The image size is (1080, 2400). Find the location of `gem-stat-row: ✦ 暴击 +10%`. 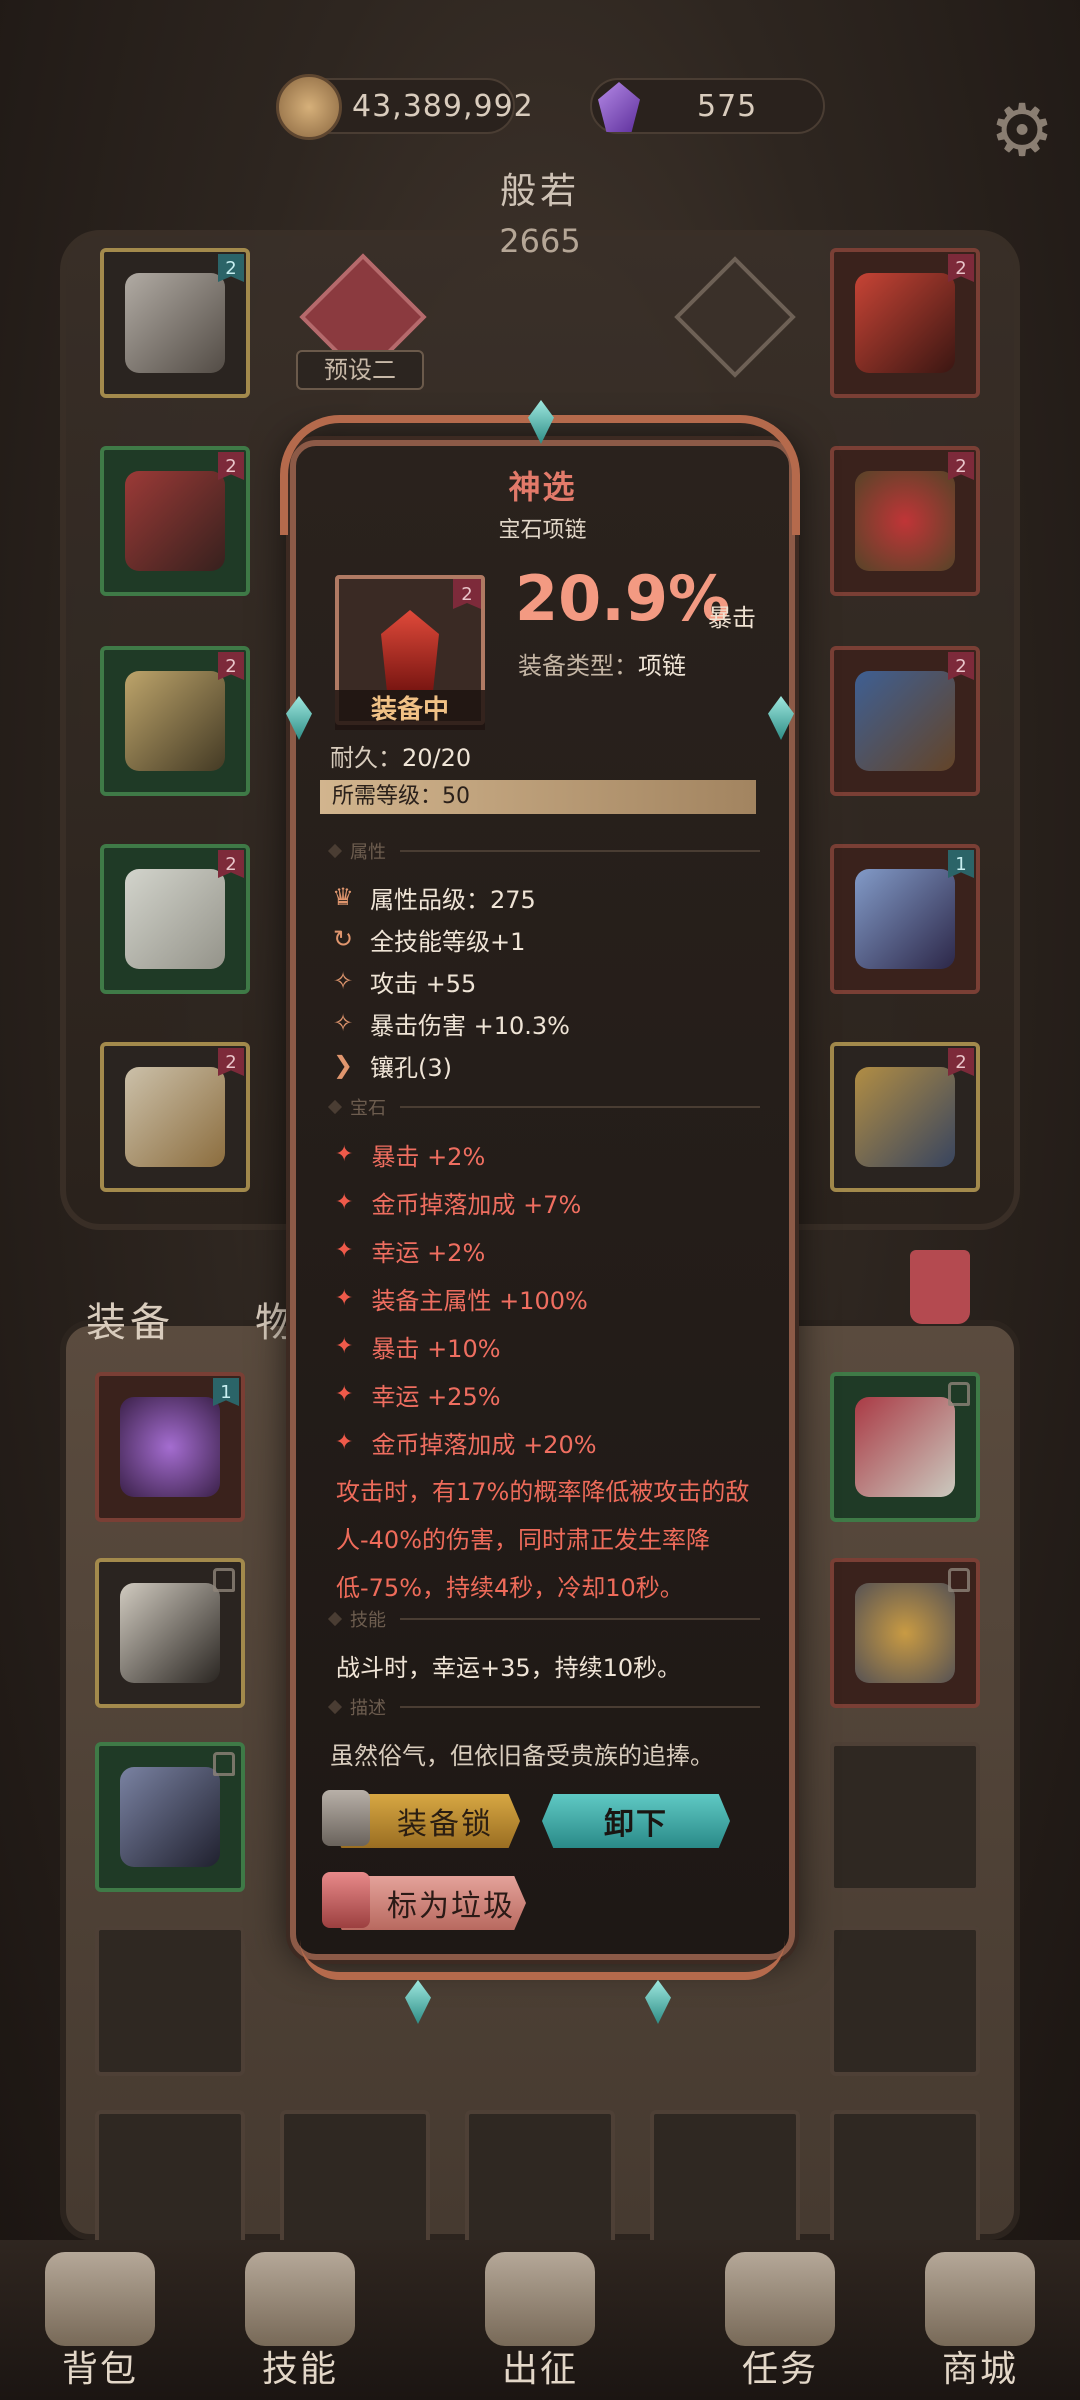

gem-stat-row: ✦ 暴击 +10% is located at coordinates (418, 1346).